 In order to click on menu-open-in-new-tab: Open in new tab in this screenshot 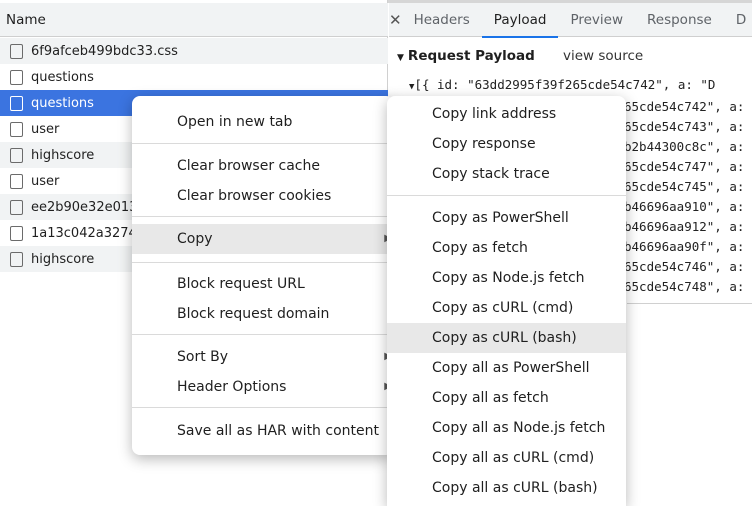, I will do `click(263, 122)`.